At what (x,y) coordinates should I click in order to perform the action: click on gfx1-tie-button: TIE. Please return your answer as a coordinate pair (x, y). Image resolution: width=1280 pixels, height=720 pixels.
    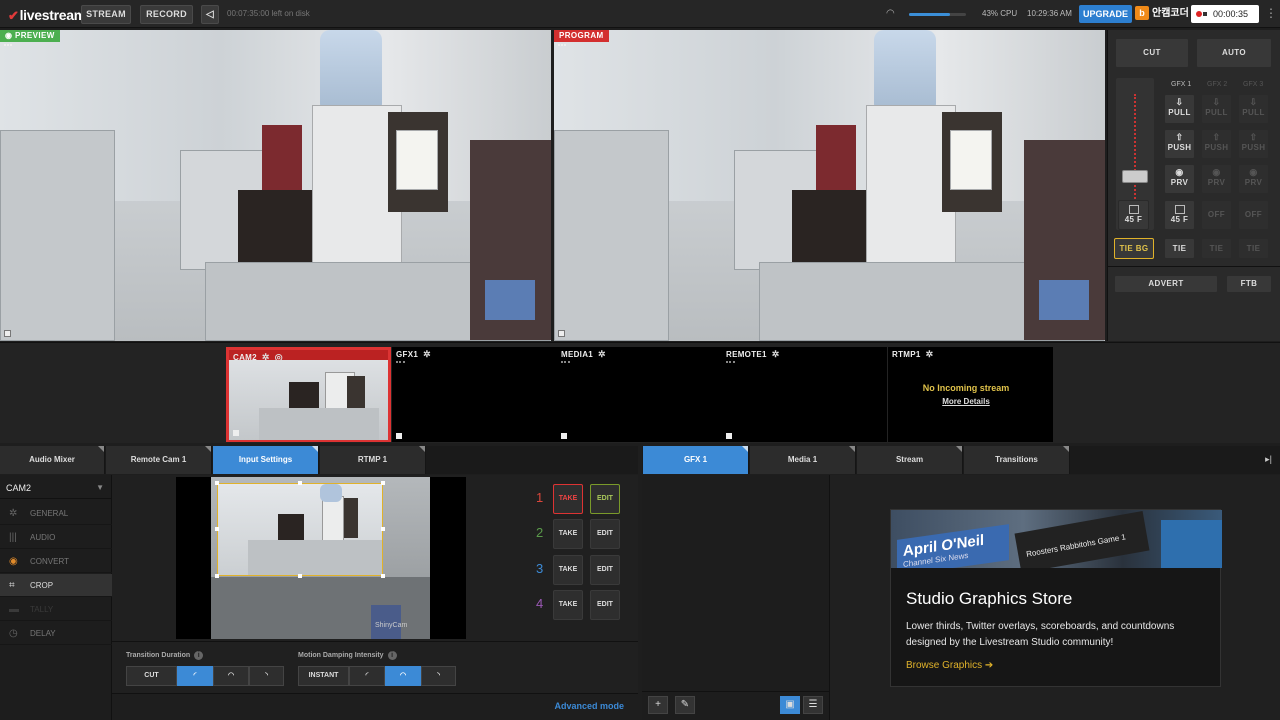
    Looking at the image, I should click on (1179, 248).